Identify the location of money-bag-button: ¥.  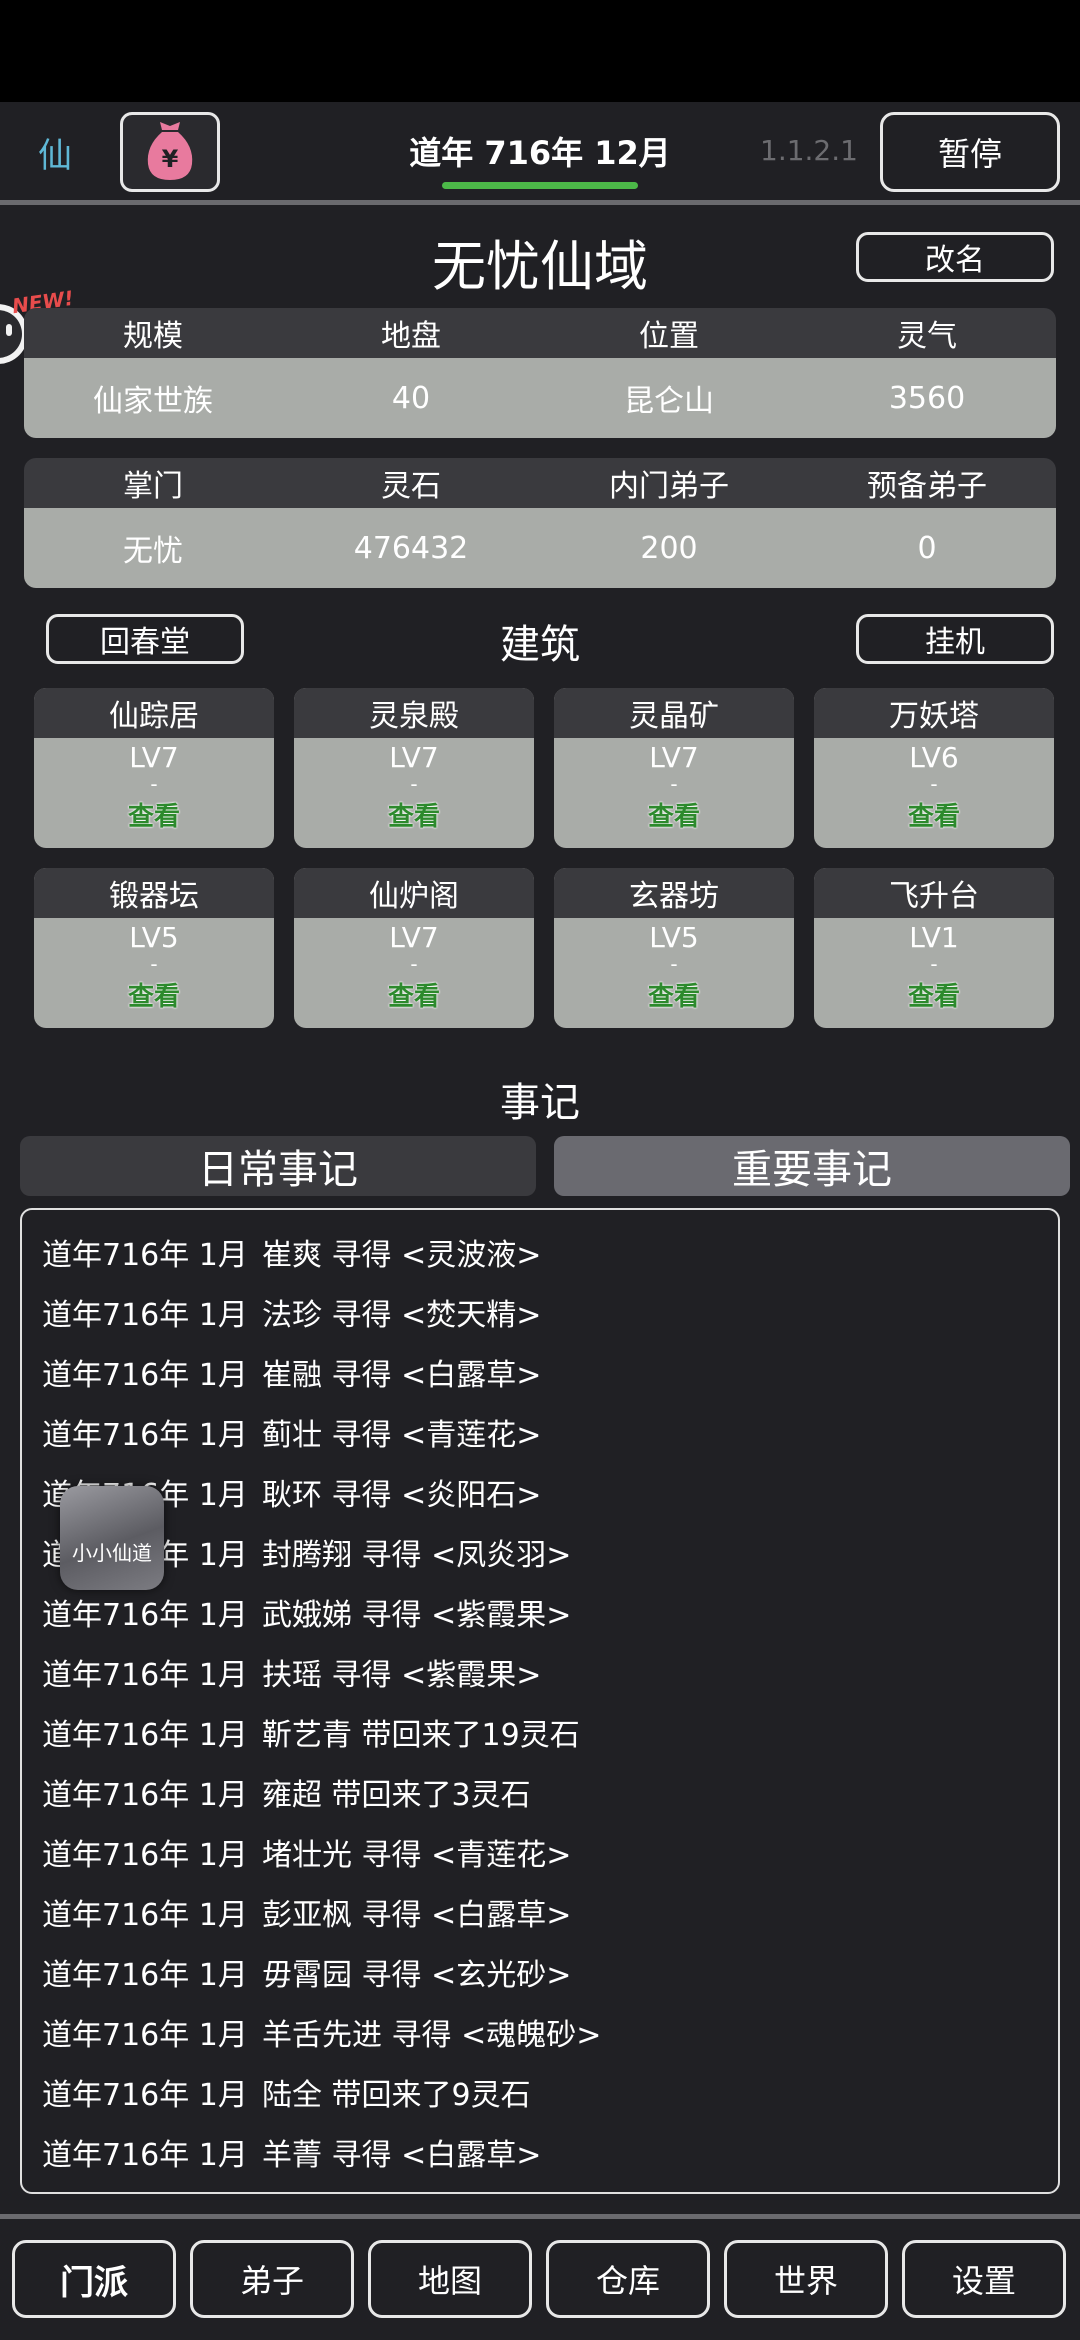
(170, 152).